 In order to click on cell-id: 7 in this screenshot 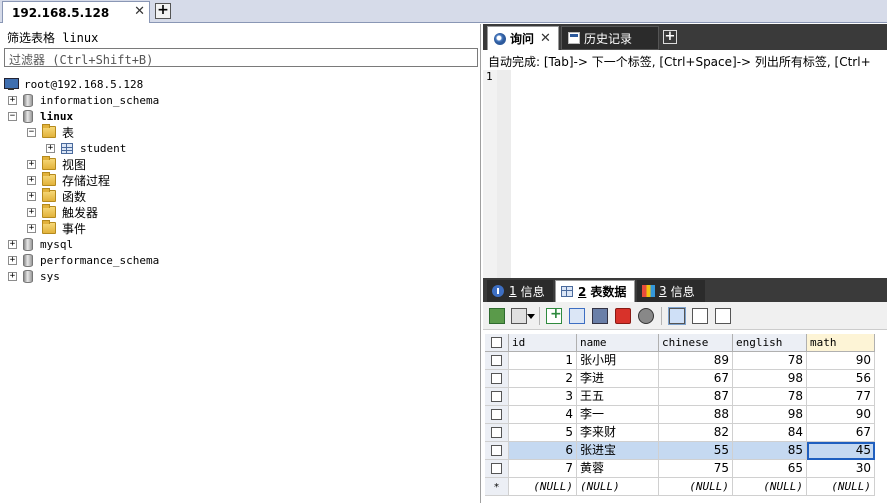, I will do `click(543, 469)`.